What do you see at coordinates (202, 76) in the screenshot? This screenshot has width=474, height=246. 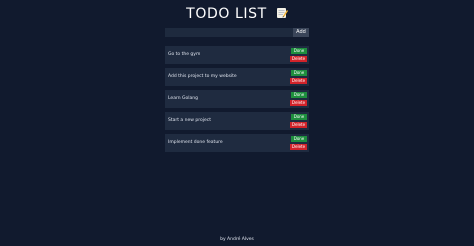 I see `todo-text: Add this project to my website` at bounding box center [202, 76].